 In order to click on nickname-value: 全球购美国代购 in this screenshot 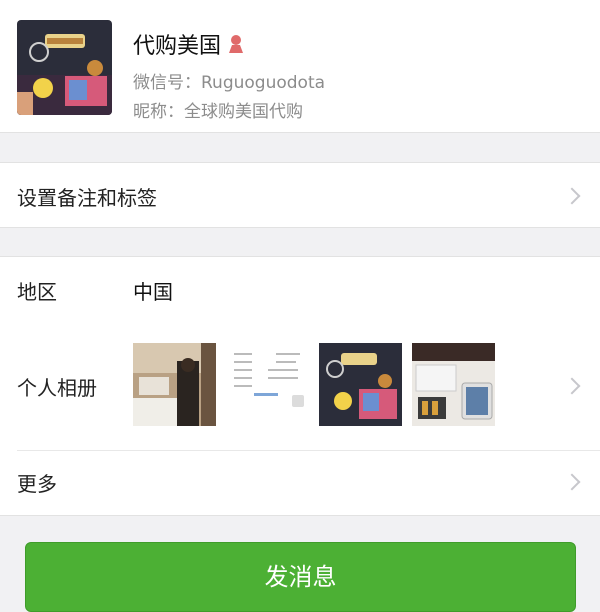, I will do `click(243, 112)`.